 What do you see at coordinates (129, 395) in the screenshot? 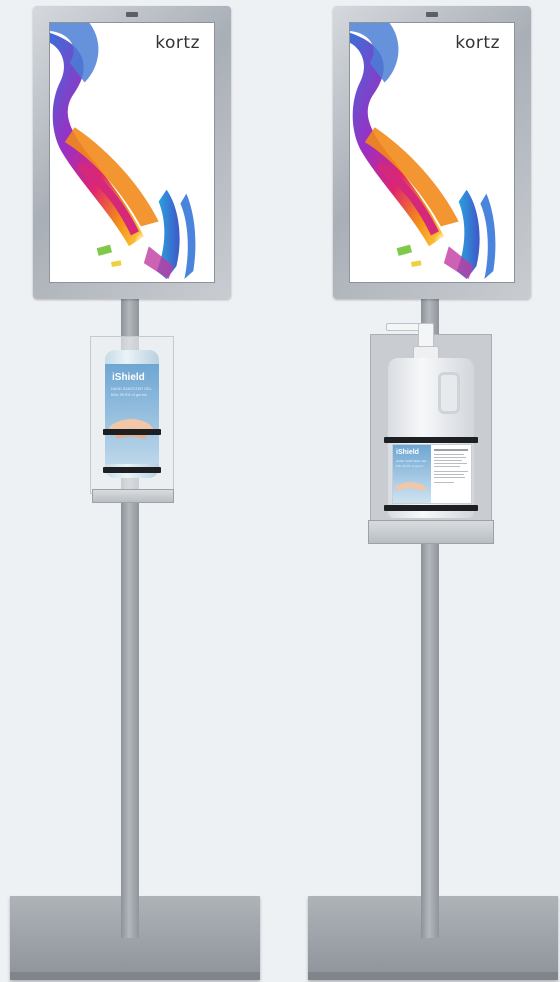
I see `bottle-tagline: Kills 99.9% of germs` at bounding box center [129, 395].